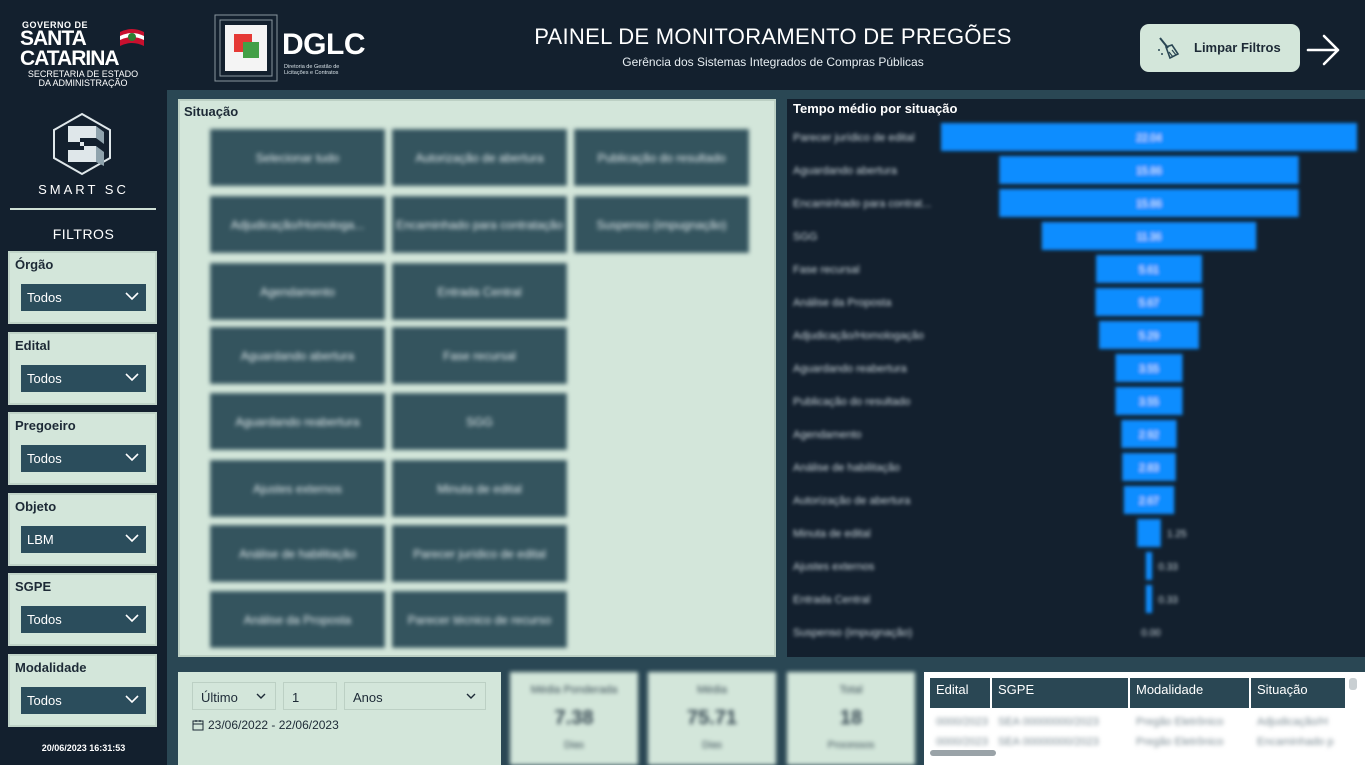 The image size is (1365, 765). I want to click on funnel-category-label: Ajustes externos, so click(834, 567).